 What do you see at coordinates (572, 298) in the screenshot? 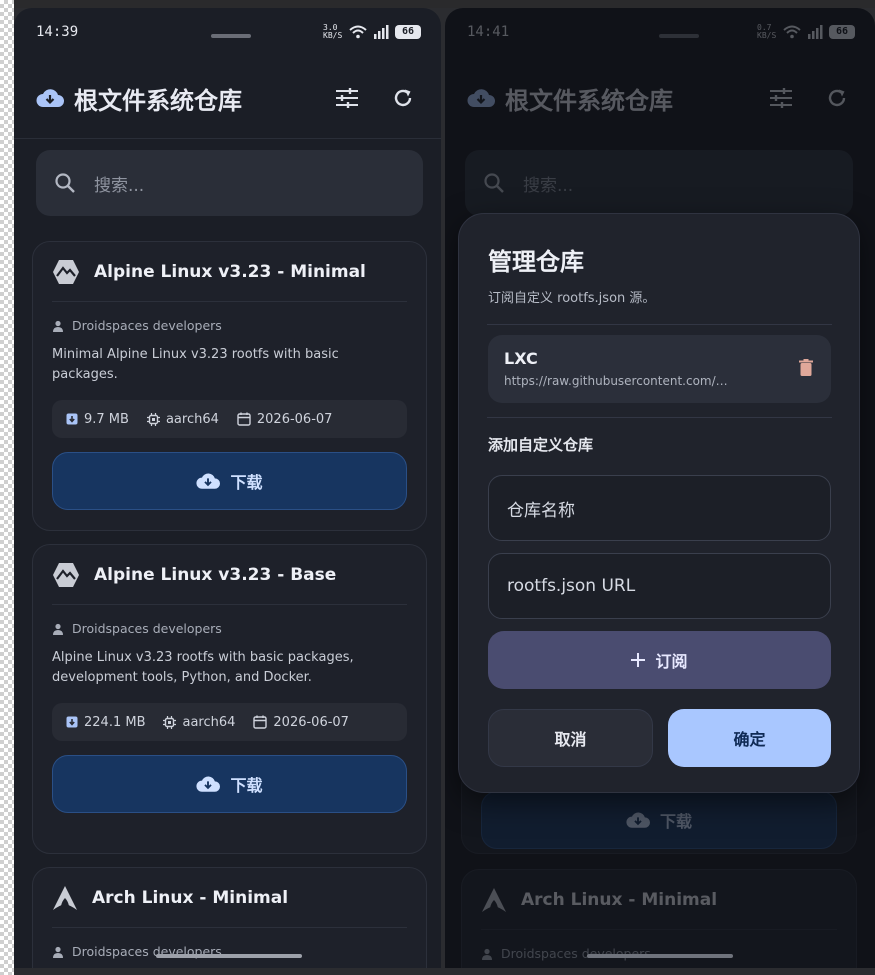
I see `dialog-subtitle: 订阅自定义 rootfs.json 源。` at bounding box center [572, 298].